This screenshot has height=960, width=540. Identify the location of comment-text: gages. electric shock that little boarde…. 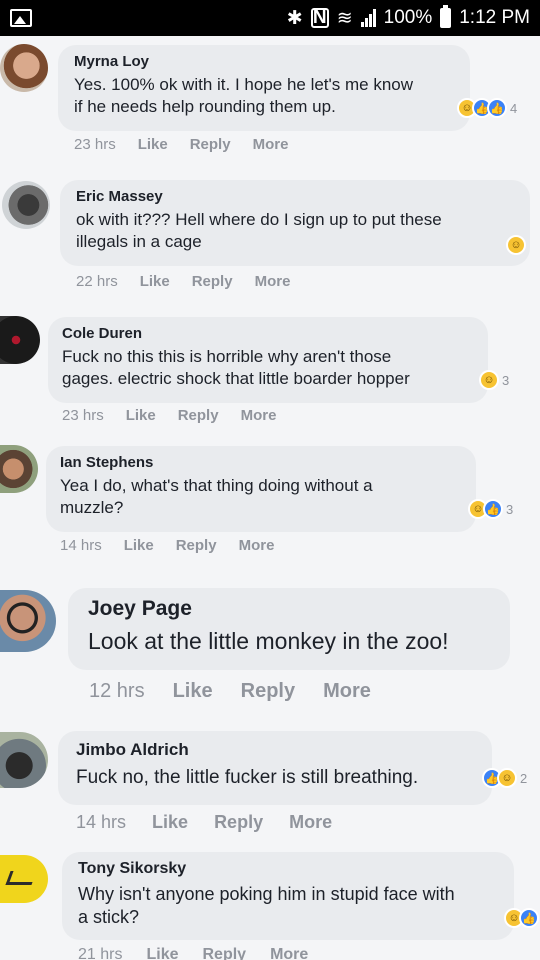
(236, 378).